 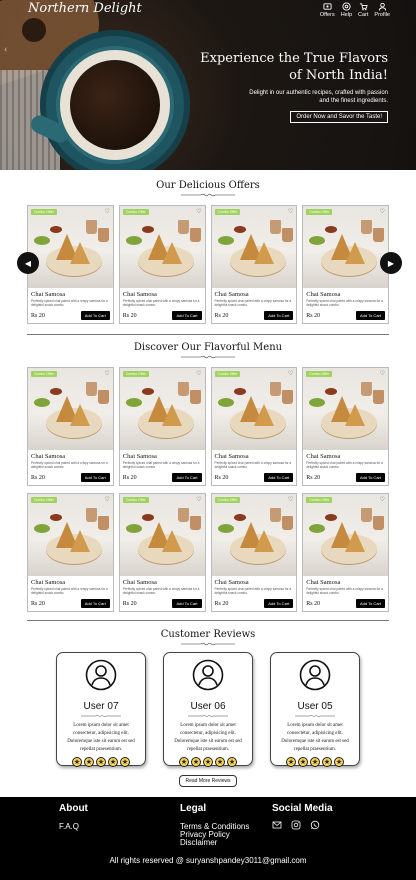 I want to click on nav-offers-label: Offers, so click(x=327, y=15).